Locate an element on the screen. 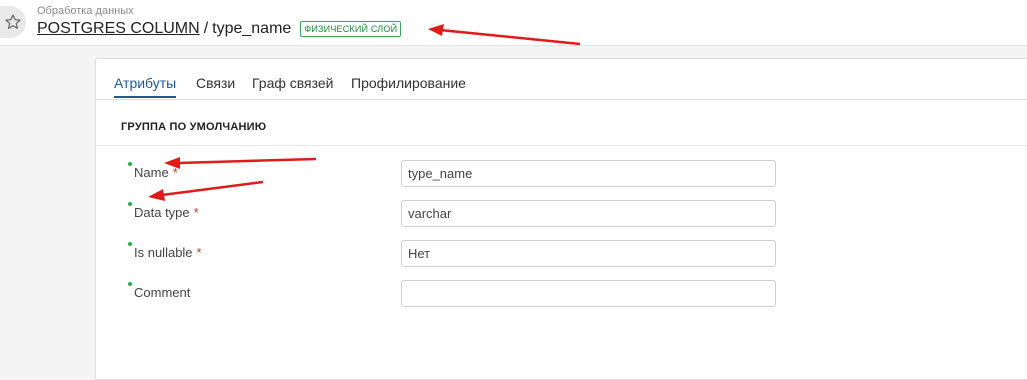  comment-field is located at coordinates (588, 293).